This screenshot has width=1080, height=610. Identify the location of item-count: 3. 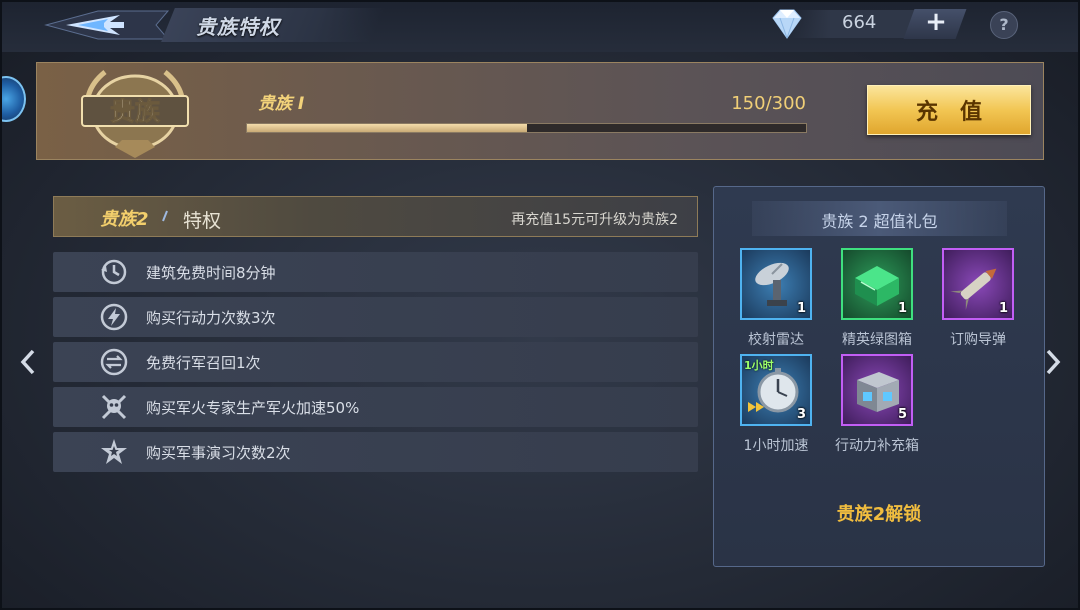
(801, 414).